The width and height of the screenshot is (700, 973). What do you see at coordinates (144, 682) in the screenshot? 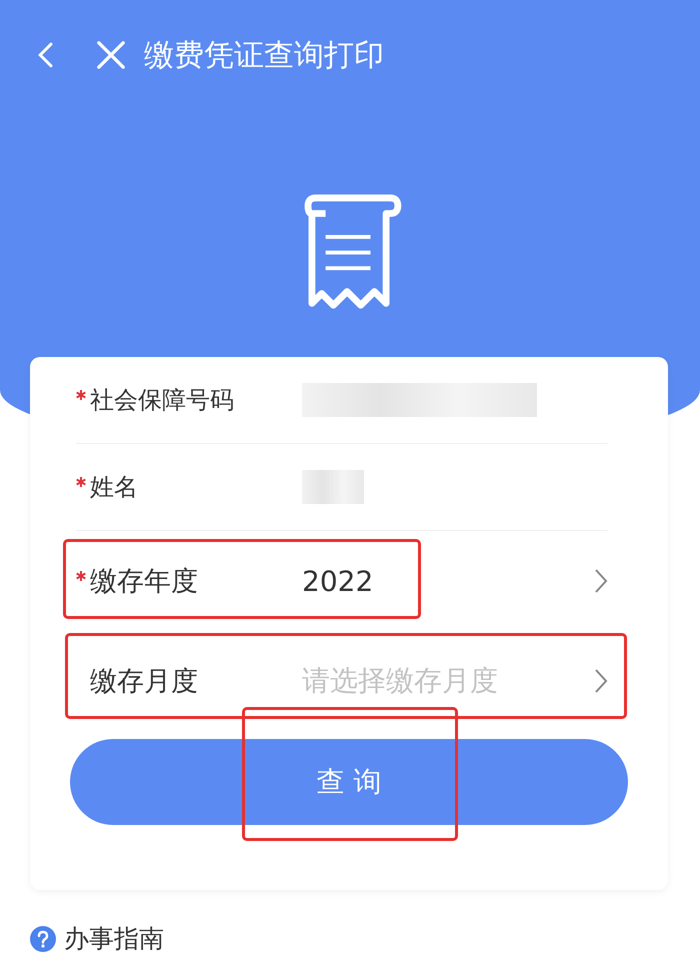
I see `field-label: 缴存月度` at bounding box center [144, 682].